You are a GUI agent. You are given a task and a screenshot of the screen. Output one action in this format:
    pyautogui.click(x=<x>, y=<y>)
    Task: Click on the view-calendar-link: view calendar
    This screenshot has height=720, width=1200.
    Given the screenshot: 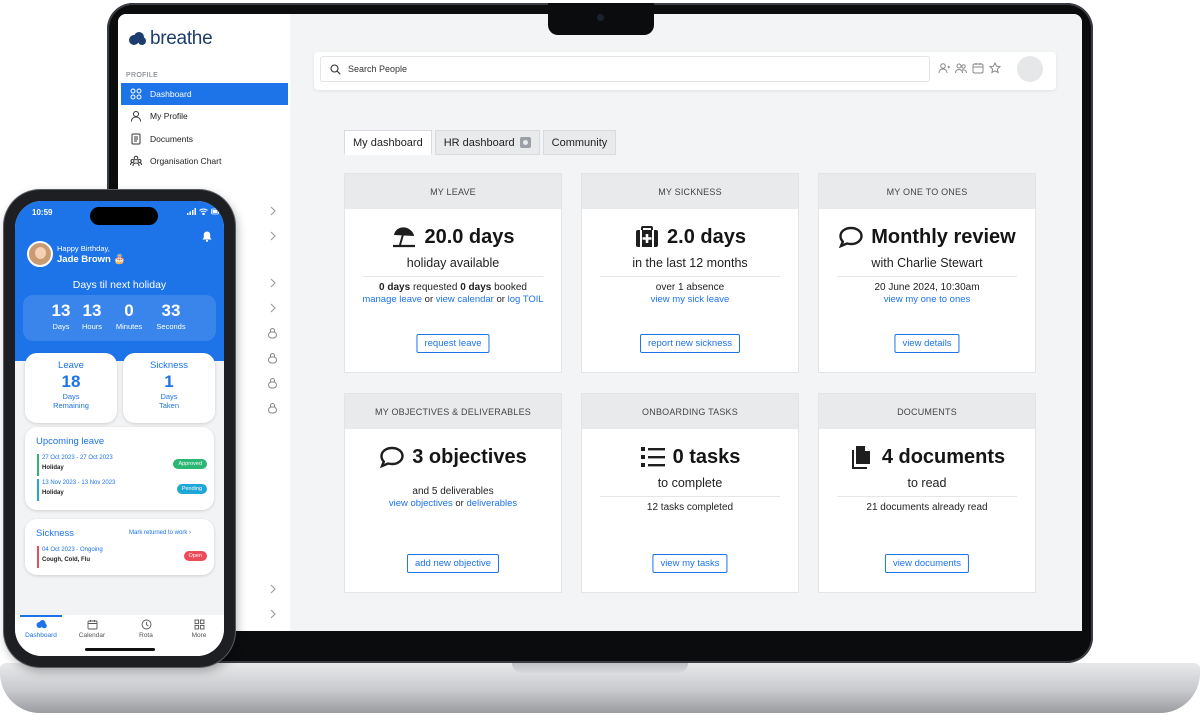 What is the action you would take?
    pyautogui.click(x=465, y=299)
    